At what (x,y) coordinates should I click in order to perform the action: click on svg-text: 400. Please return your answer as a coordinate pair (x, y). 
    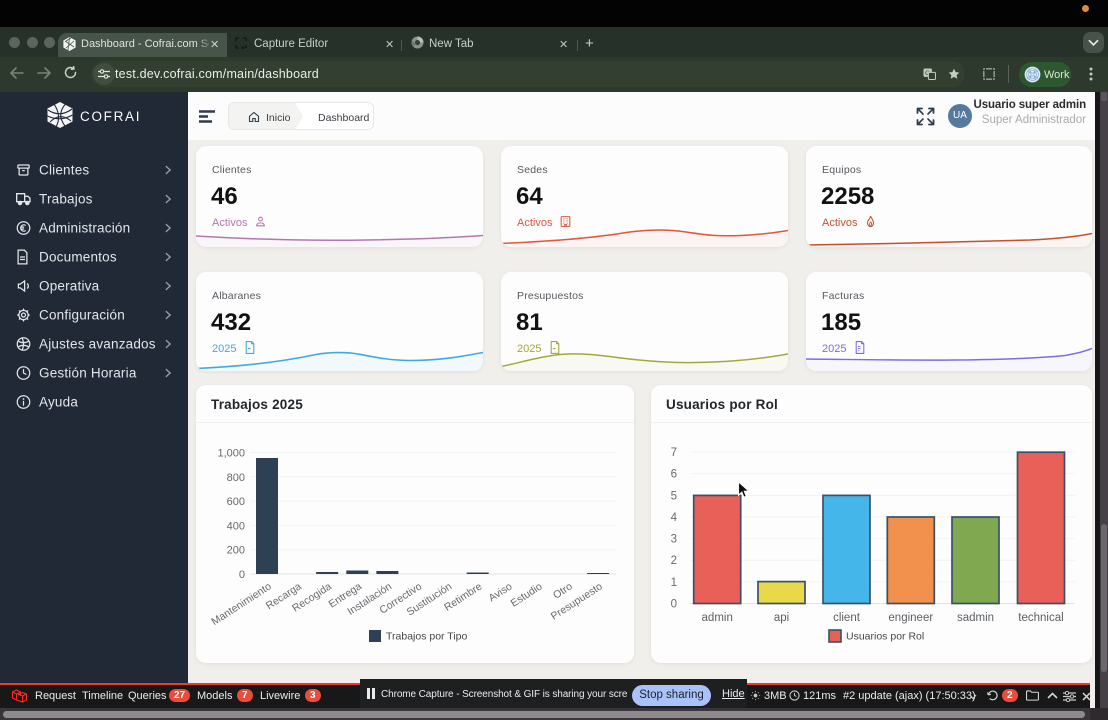
    Looking at the image, I should click on (236, 526).